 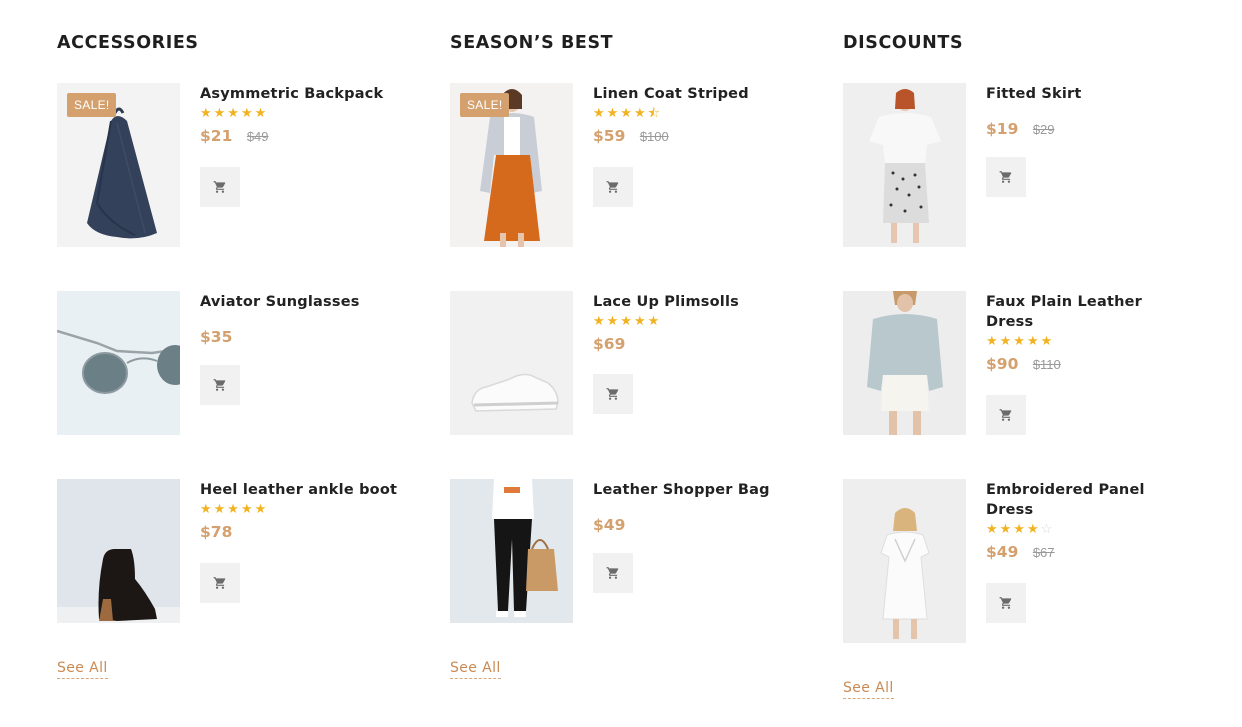 What do you see at coordinates (627, 112) in the screenshot?
I see `star-icon: ★★★★⯪` at bounding box center [627, 112].